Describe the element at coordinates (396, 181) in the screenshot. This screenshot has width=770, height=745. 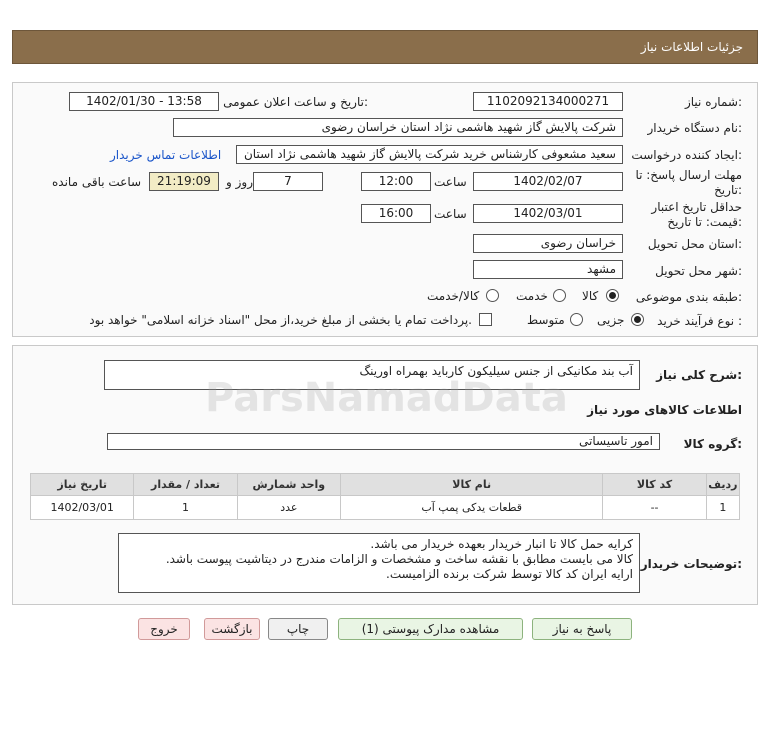
I see `deadline-time-field: 12:00` at that location.